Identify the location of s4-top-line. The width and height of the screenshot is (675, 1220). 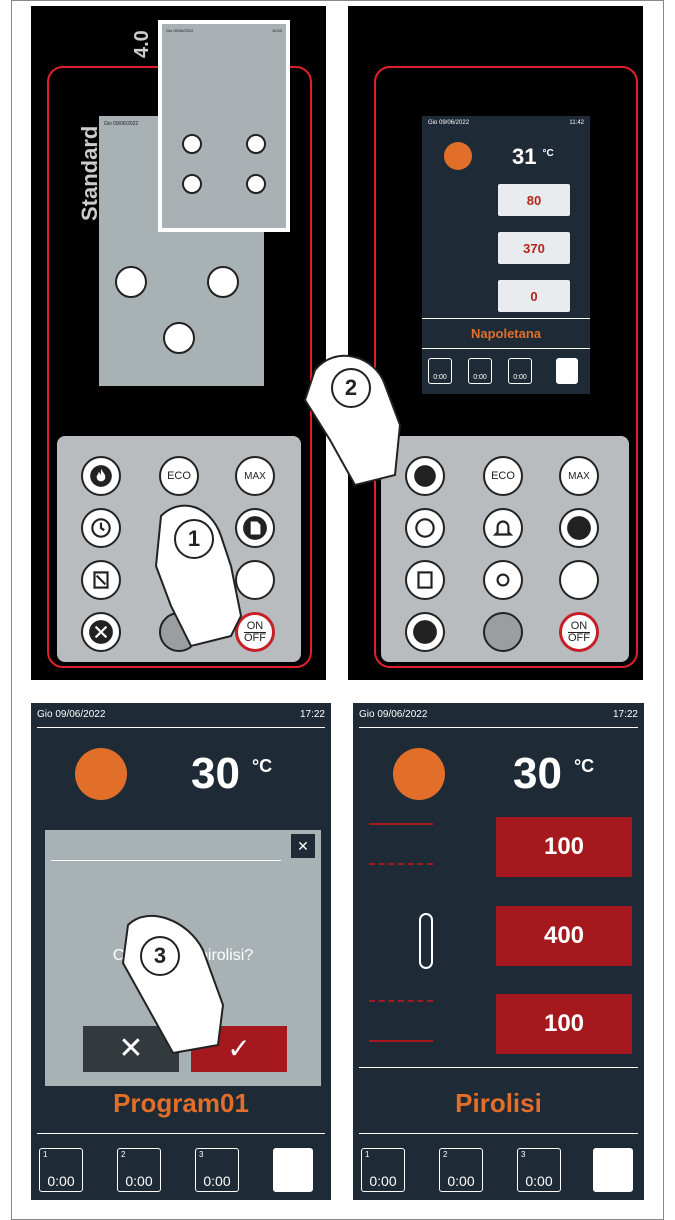
(498, 727).